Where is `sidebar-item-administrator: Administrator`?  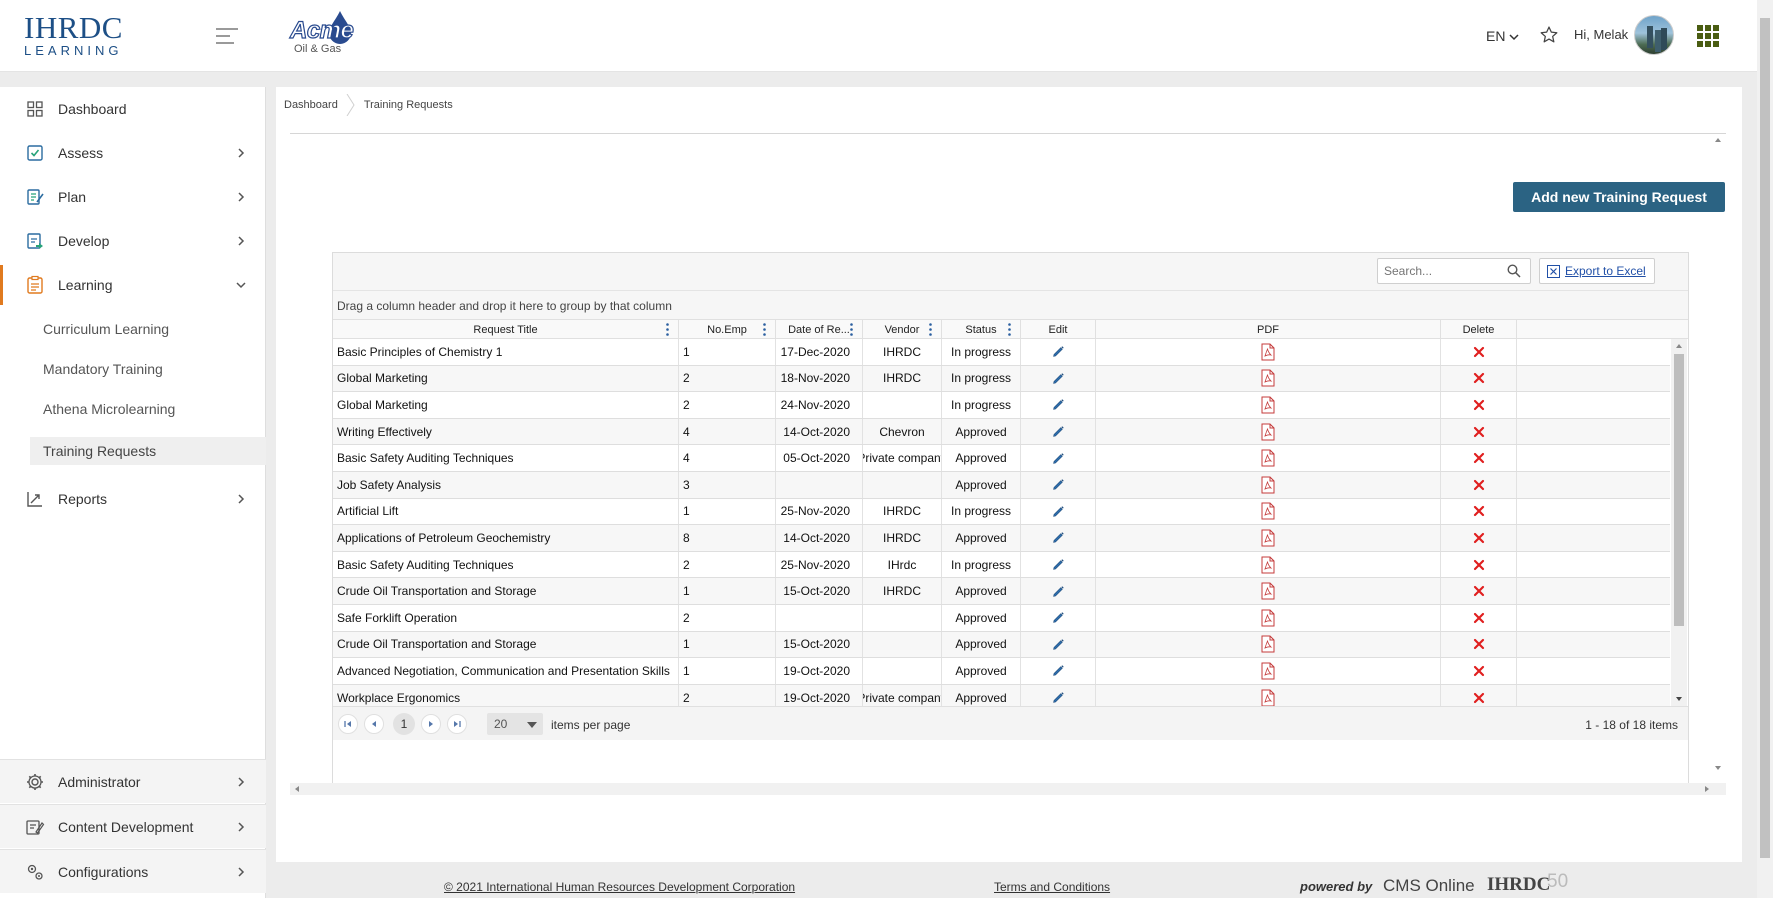 sidebar-item-administrator: Administrator is located at coordinates (133, 781).